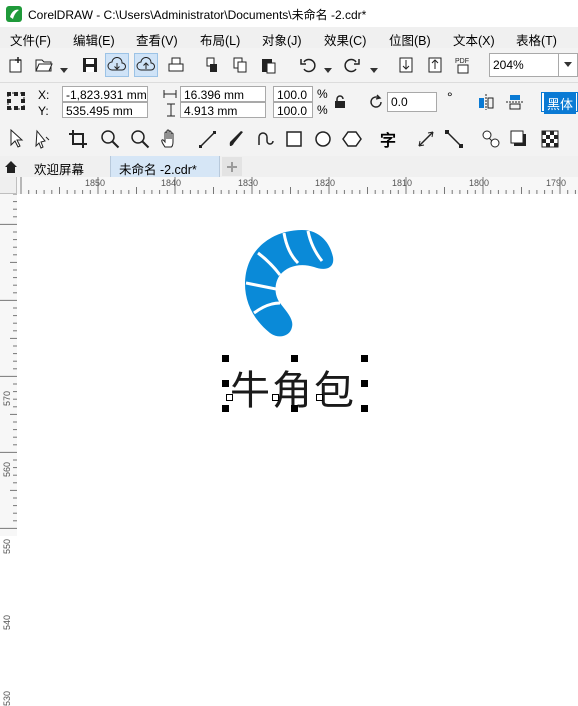 The image size is (578, 706). Describe the element at coordinates (268, 65) in the screenshot. I see `paste-icon` at that location.